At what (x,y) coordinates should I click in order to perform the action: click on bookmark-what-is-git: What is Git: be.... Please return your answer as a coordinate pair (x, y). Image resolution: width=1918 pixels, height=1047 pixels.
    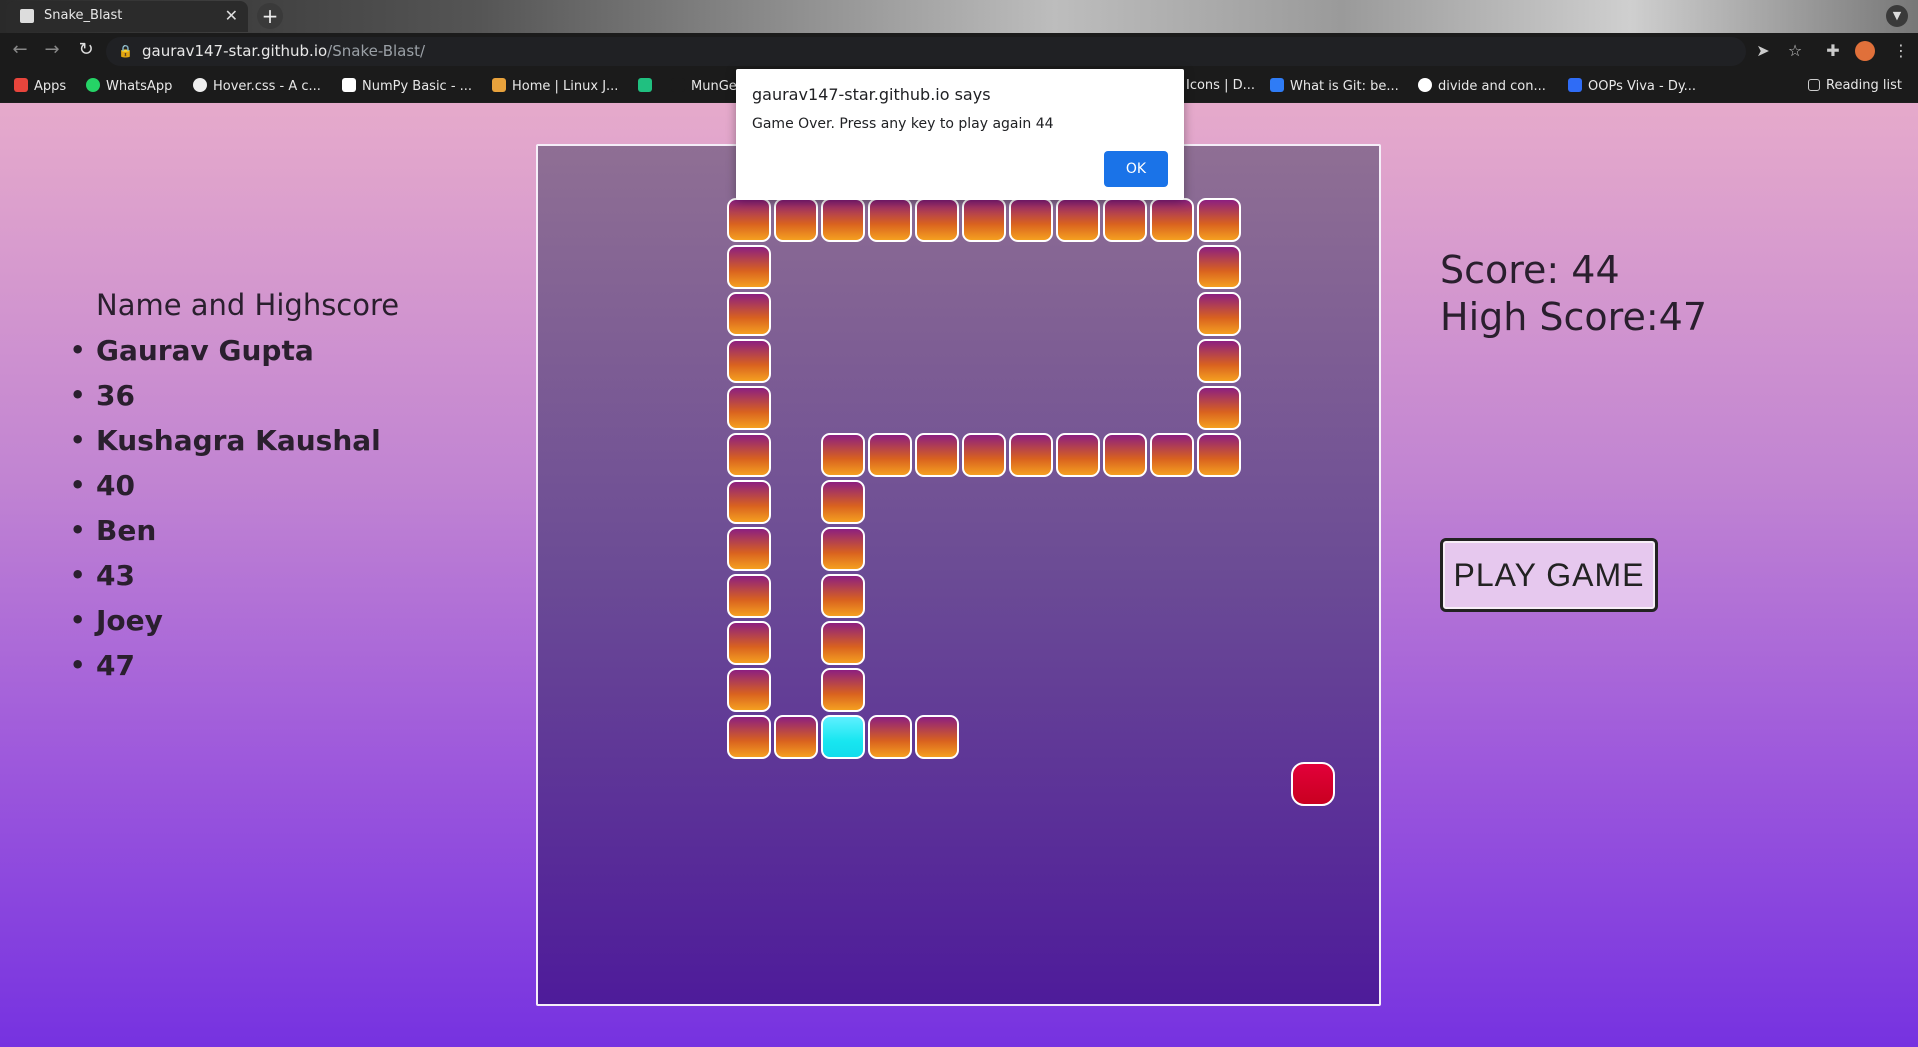
    Looking at the image, I should click on (1334, 86).